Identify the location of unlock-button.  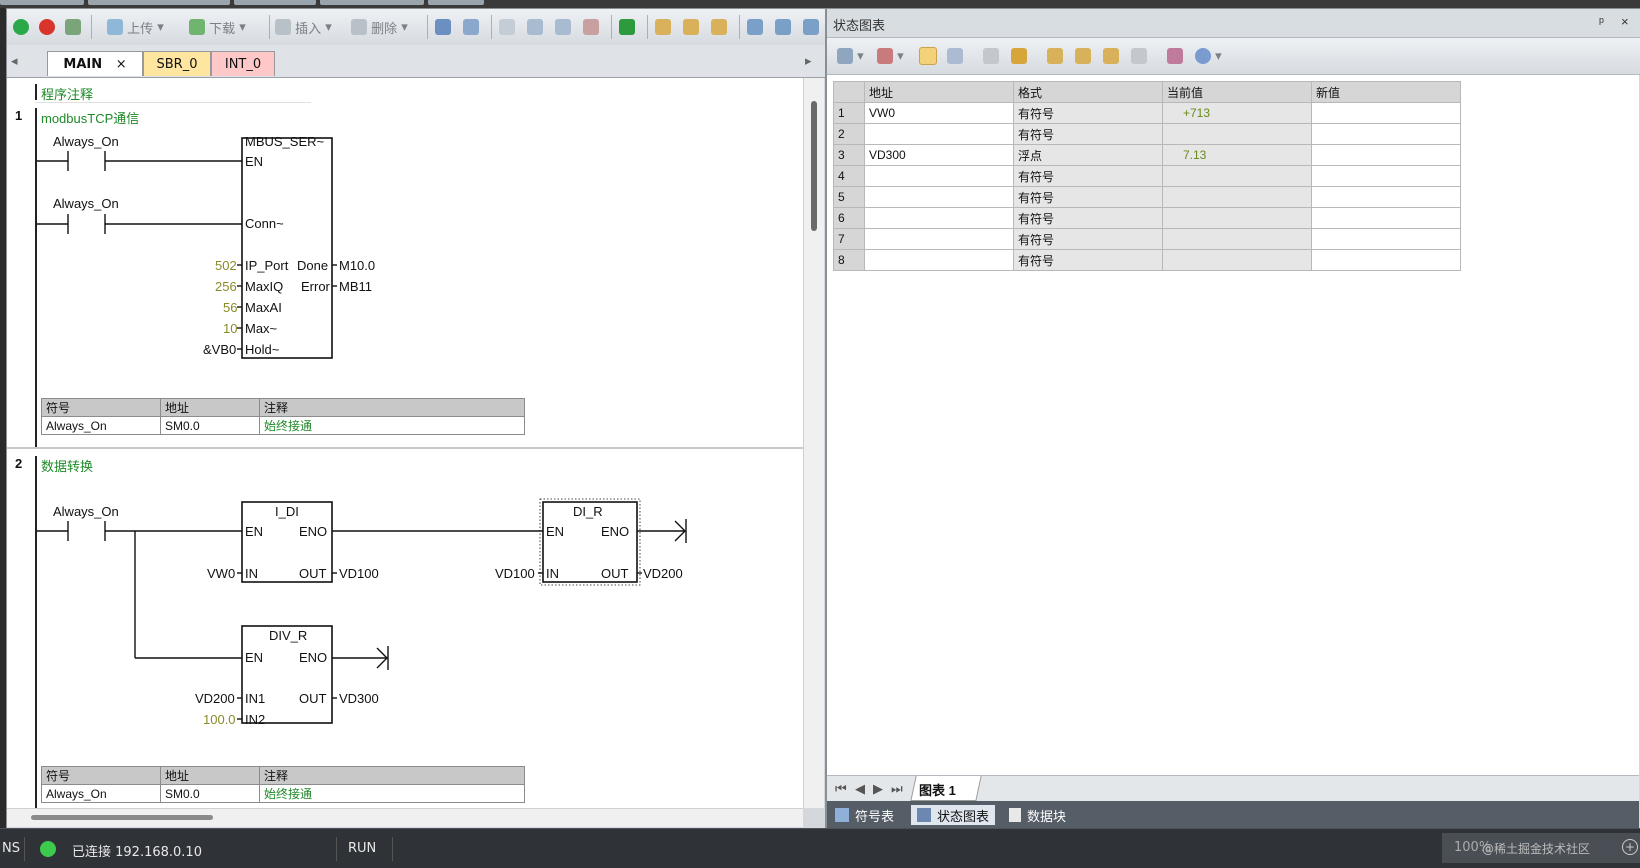
(691, 27).